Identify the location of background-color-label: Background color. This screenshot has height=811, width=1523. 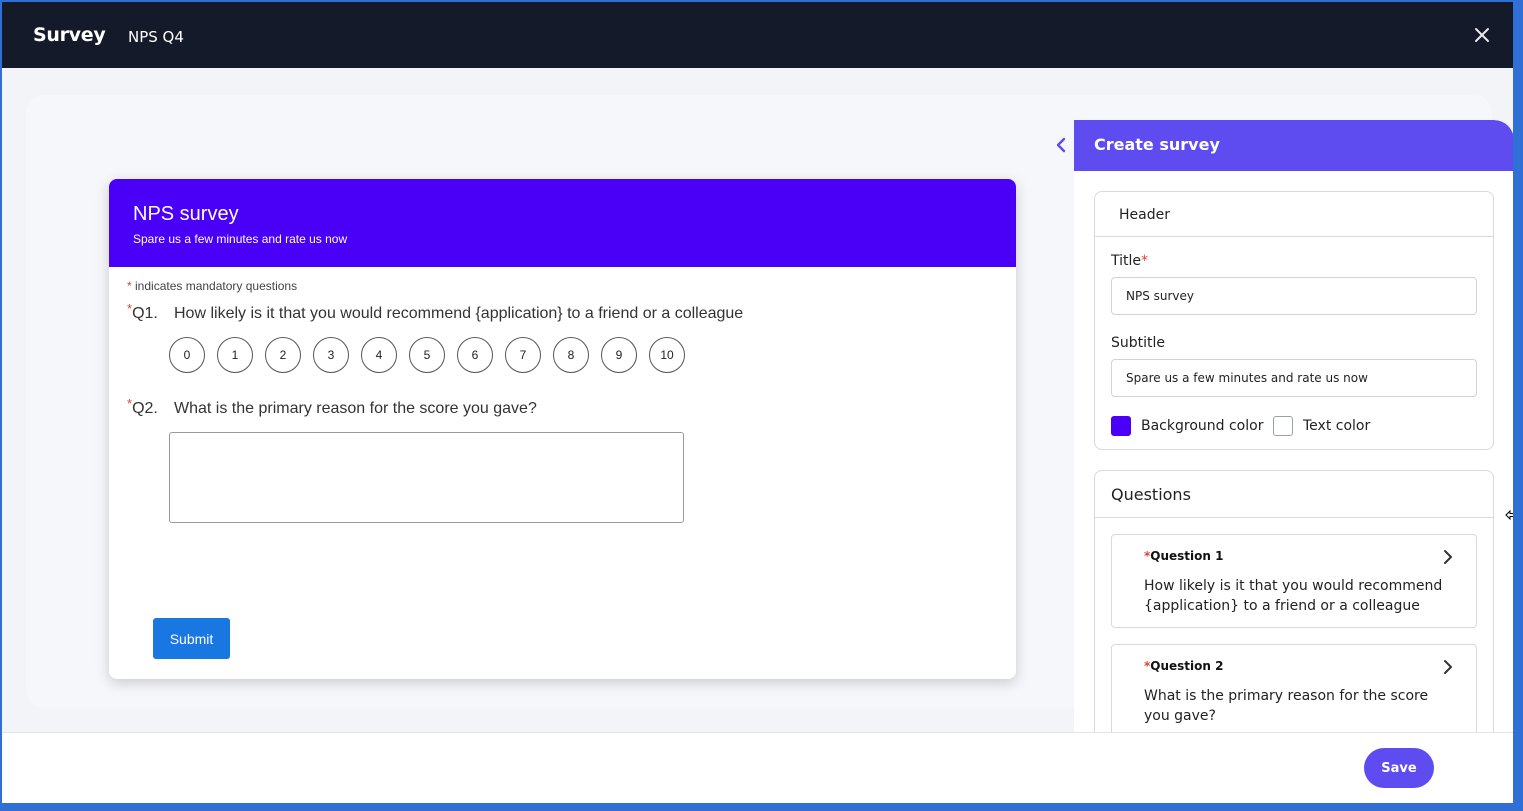
(1202, 426).